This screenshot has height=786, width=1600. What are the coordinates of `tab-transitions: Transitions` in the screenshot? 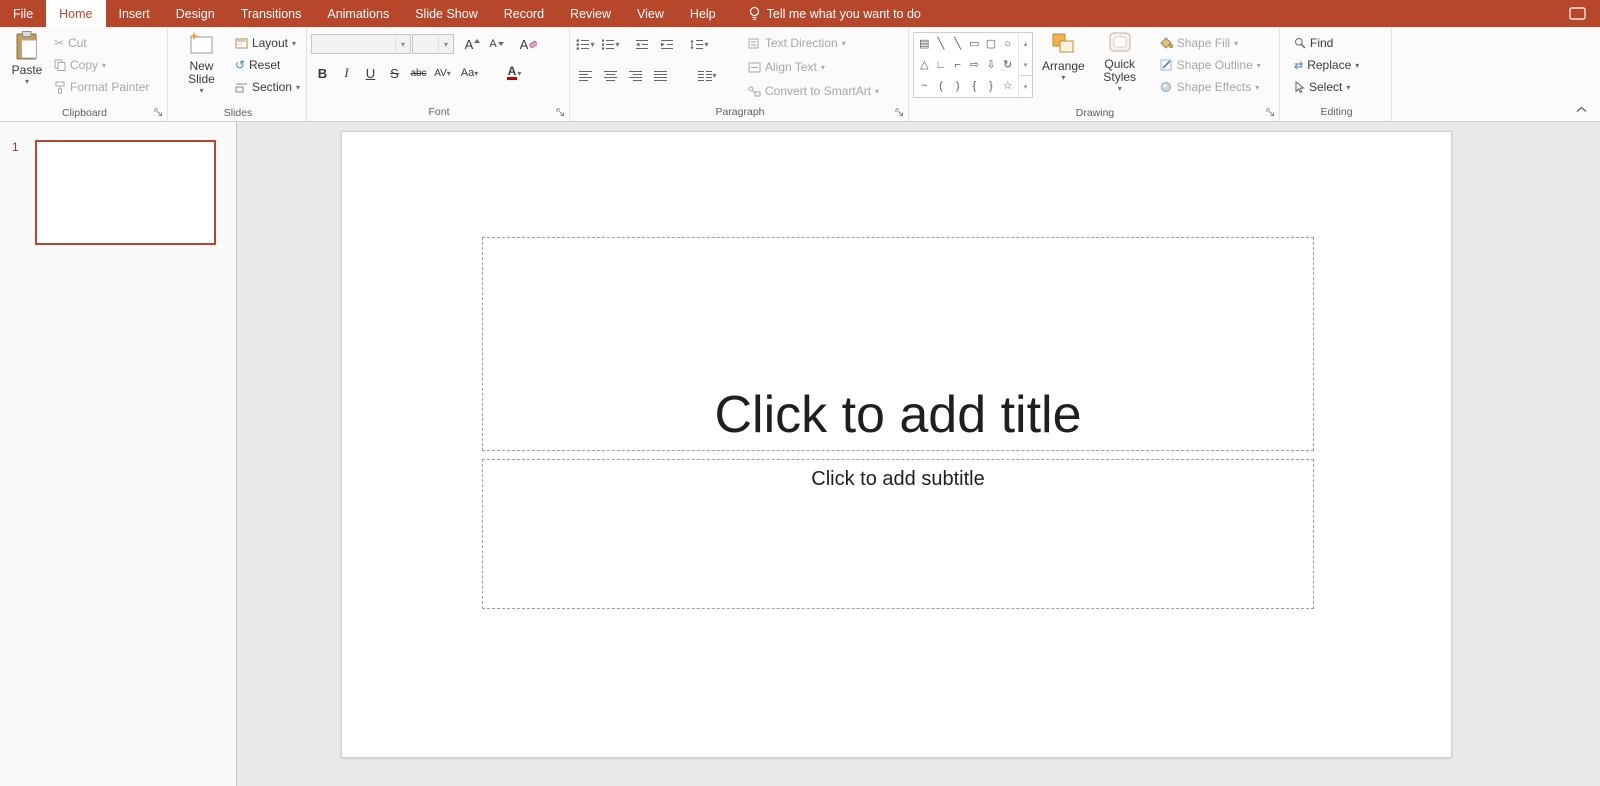 It's located at (271, 13).